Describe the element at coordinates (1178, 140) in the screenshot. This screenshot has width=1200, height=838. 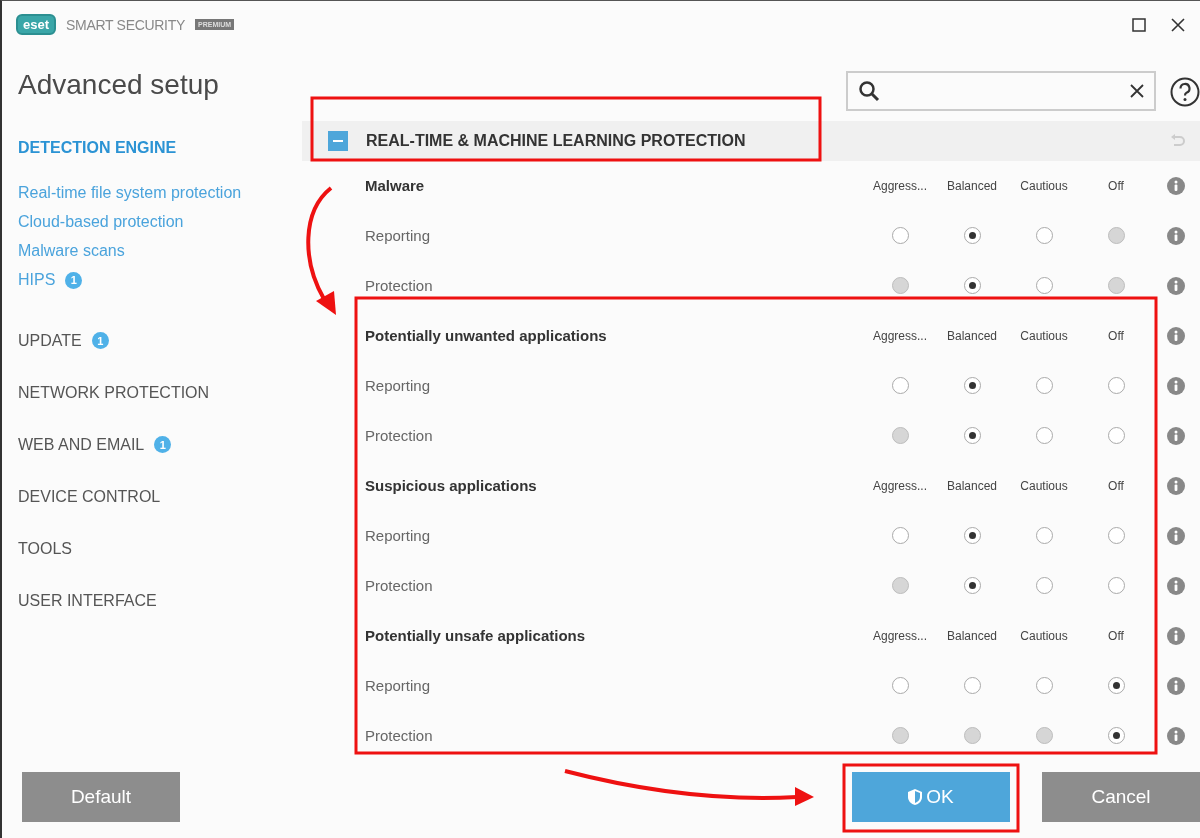
I see `revert-icon` at that location.